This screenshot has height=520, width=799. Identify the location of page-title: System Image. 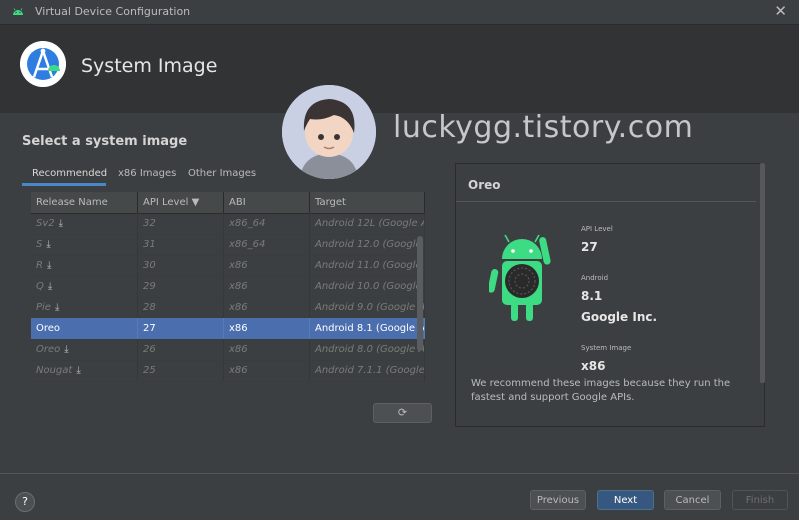
(149, 66).